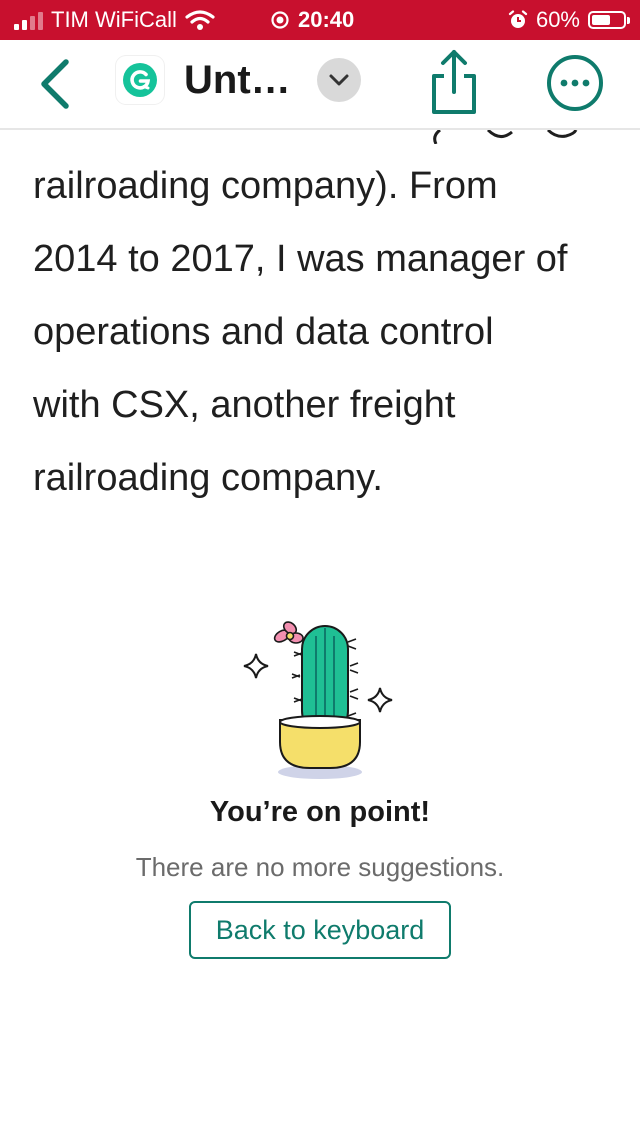 The height and width of the screenshot is (1136, 640). I want to click on status-bar: TIM WiFiCall 20:40 60%, so click(320, 20).